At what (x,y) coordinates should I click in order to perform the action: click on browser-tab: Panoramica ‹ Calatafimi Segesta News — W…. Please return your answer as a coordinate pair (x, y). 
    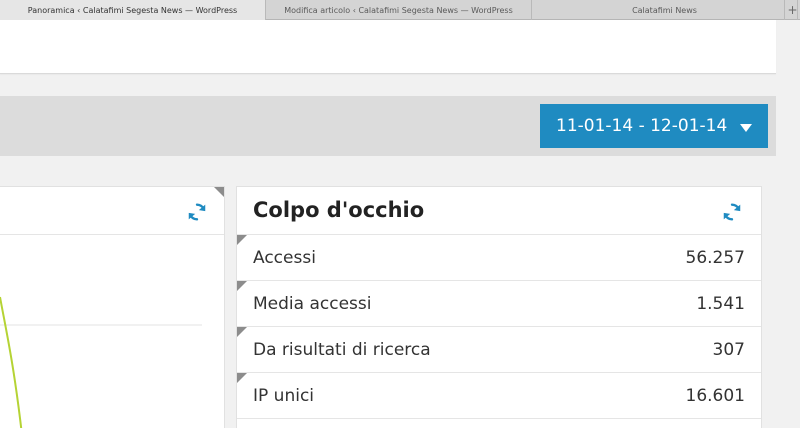
    Looking at the image, I should click on (133, 10).